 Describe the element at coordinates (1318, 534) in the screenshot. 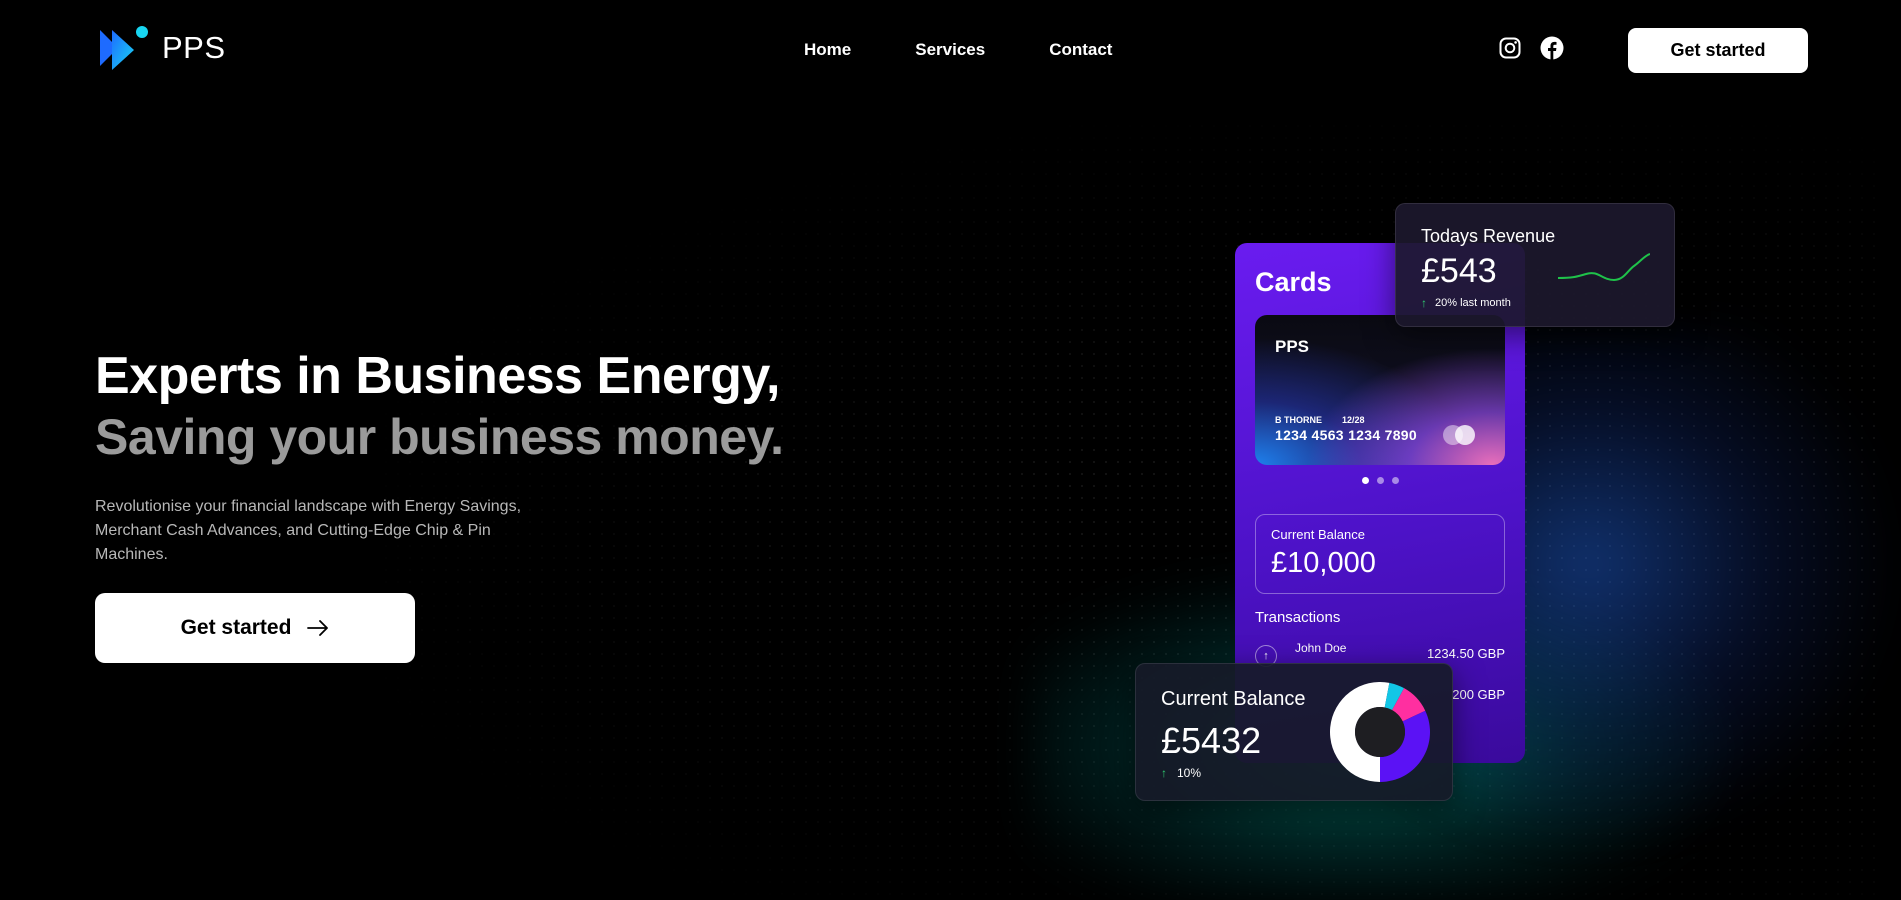

I see `balance-label: Current Balance` at that location.